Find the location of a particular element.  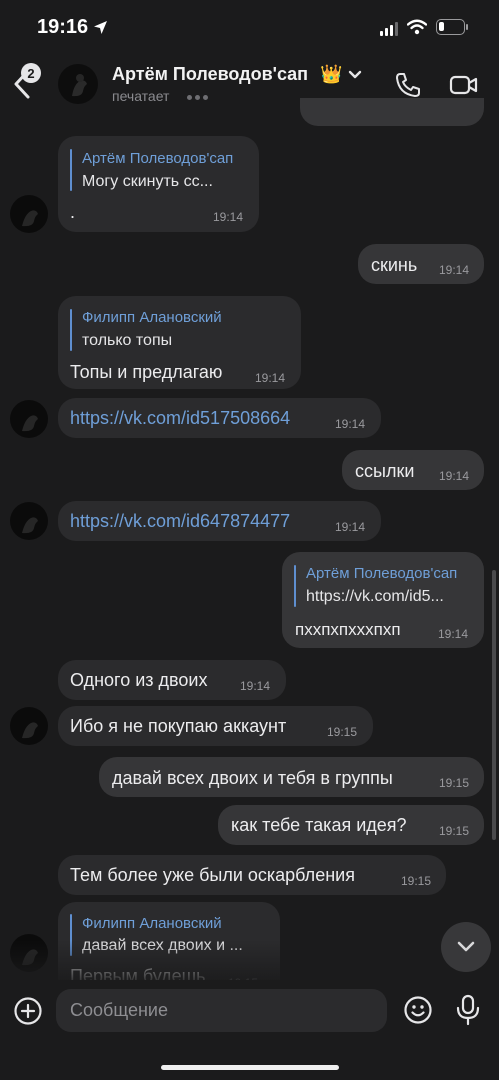

status-time: 19:16 is located at coordinates (63, 27).